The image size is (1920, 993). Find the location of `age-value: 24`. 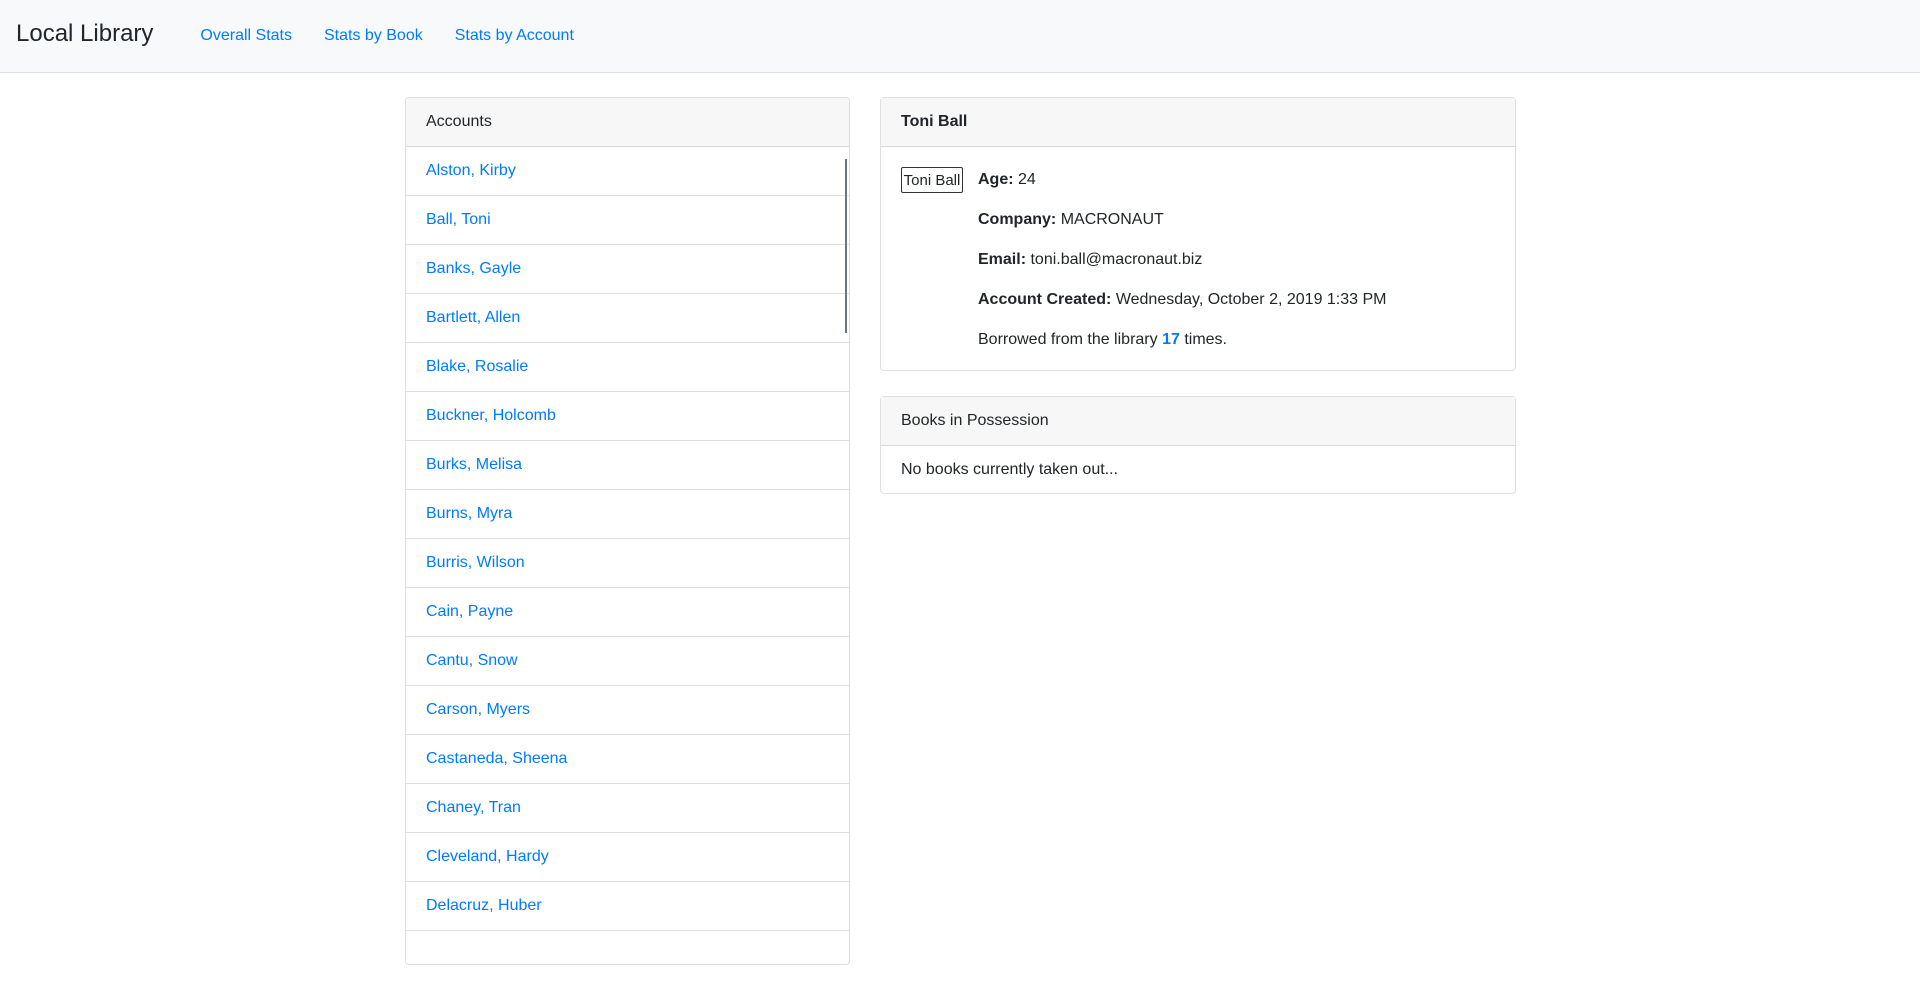

age-value: 24 is located at coordinates (1027, 179).